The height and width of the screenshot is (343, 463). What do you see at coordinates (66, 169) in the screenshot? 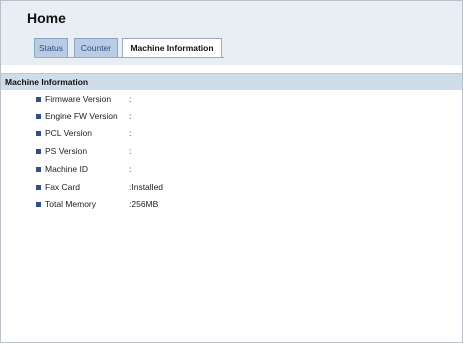
I see `info-label: Machine ID` at bounding box center [66, 169].